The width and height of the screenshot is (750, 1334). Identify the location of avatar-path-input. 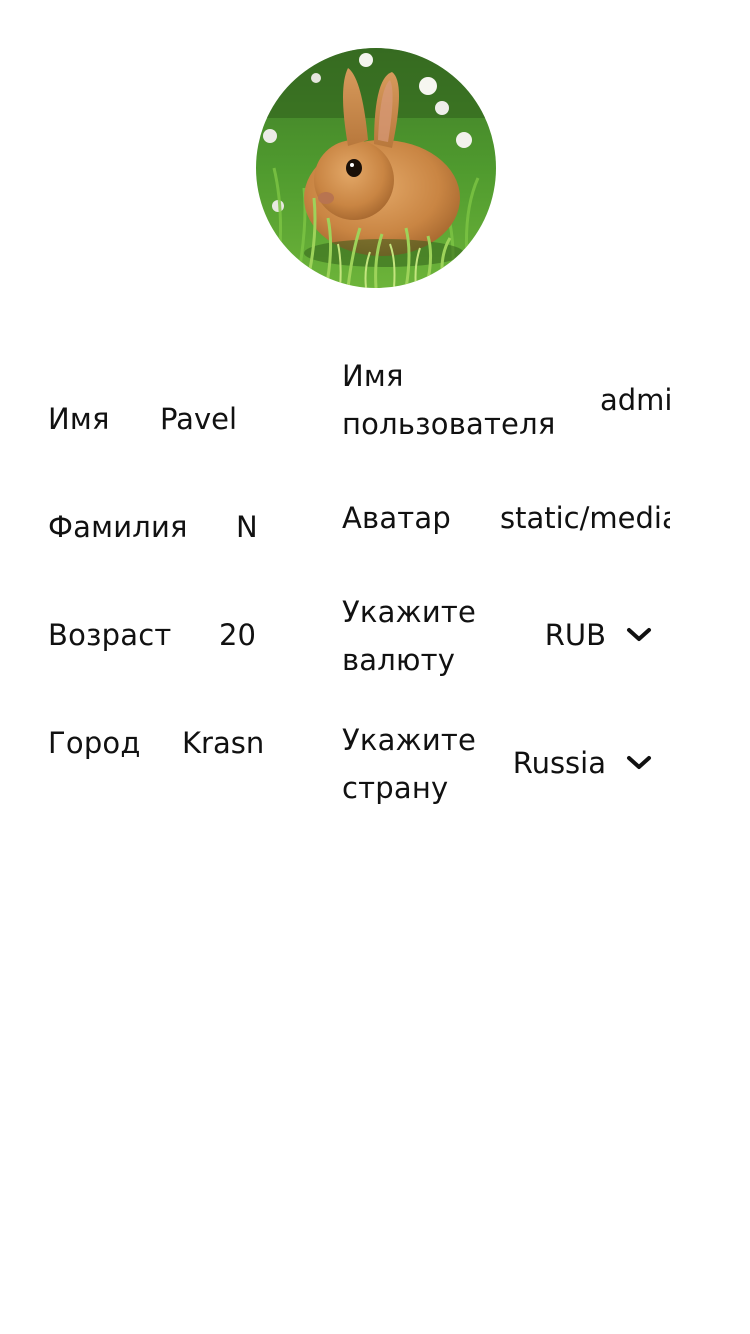
(585, 518).